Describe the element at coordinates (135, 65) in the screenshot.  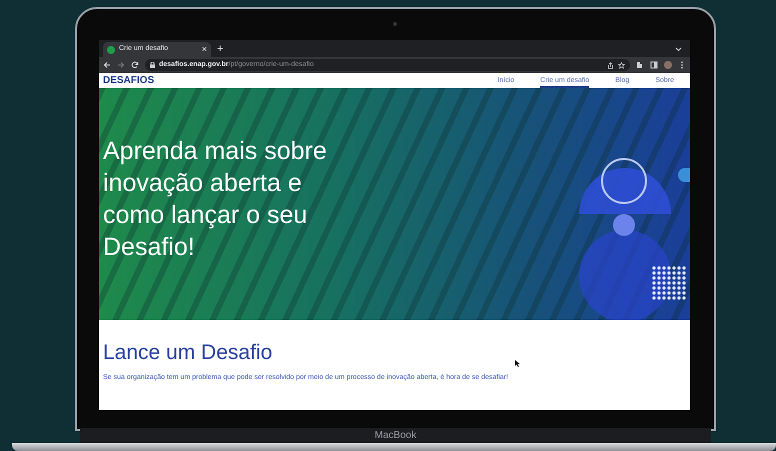
I see `reload-icon` at that location.